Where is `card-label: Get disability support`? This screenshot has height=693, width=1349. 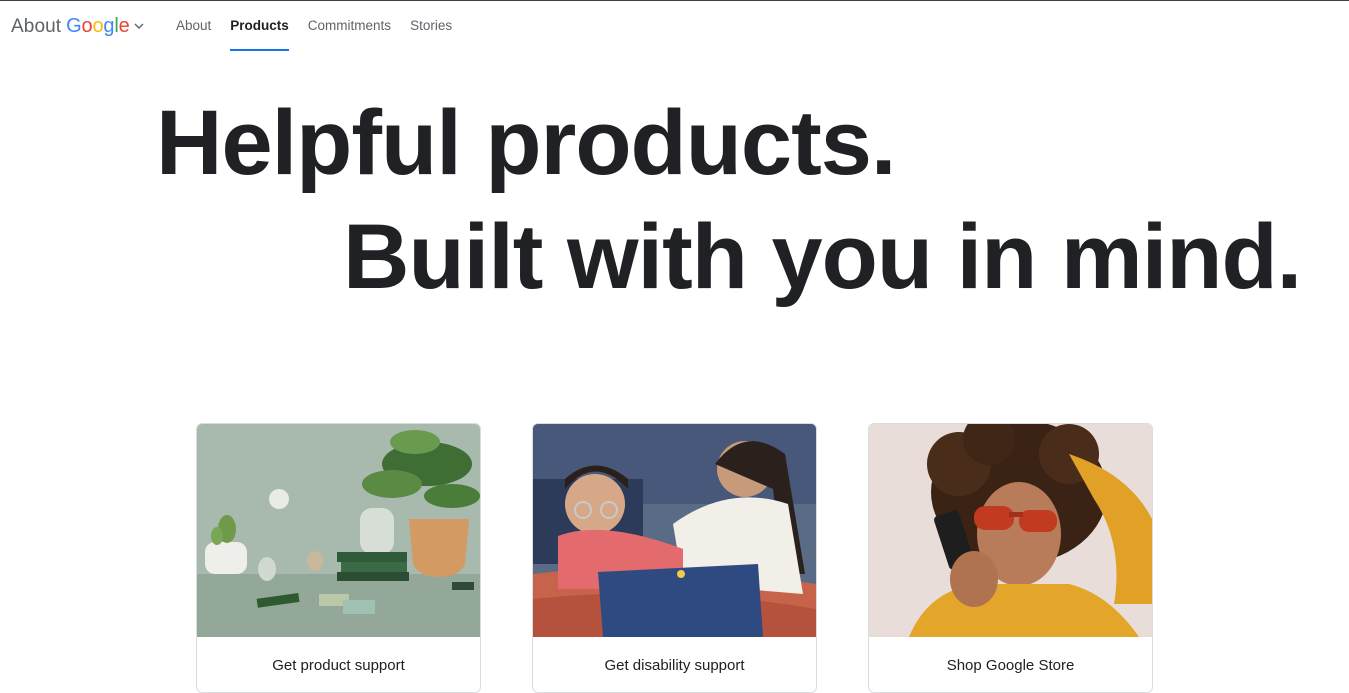
card-label: Get disability support is located at coordinates (674, 665).